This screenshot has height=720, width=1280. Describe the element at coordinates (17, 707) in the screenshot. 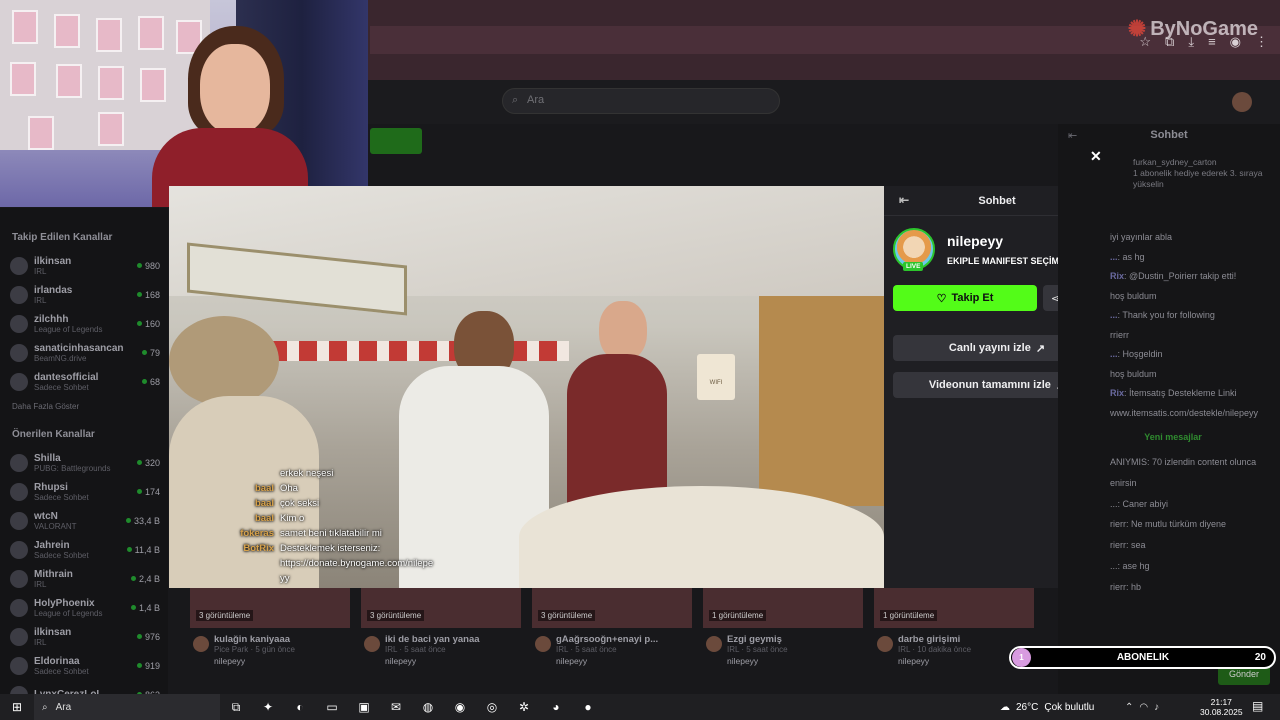

I see `windows-start-icon: ⊞` at that location.